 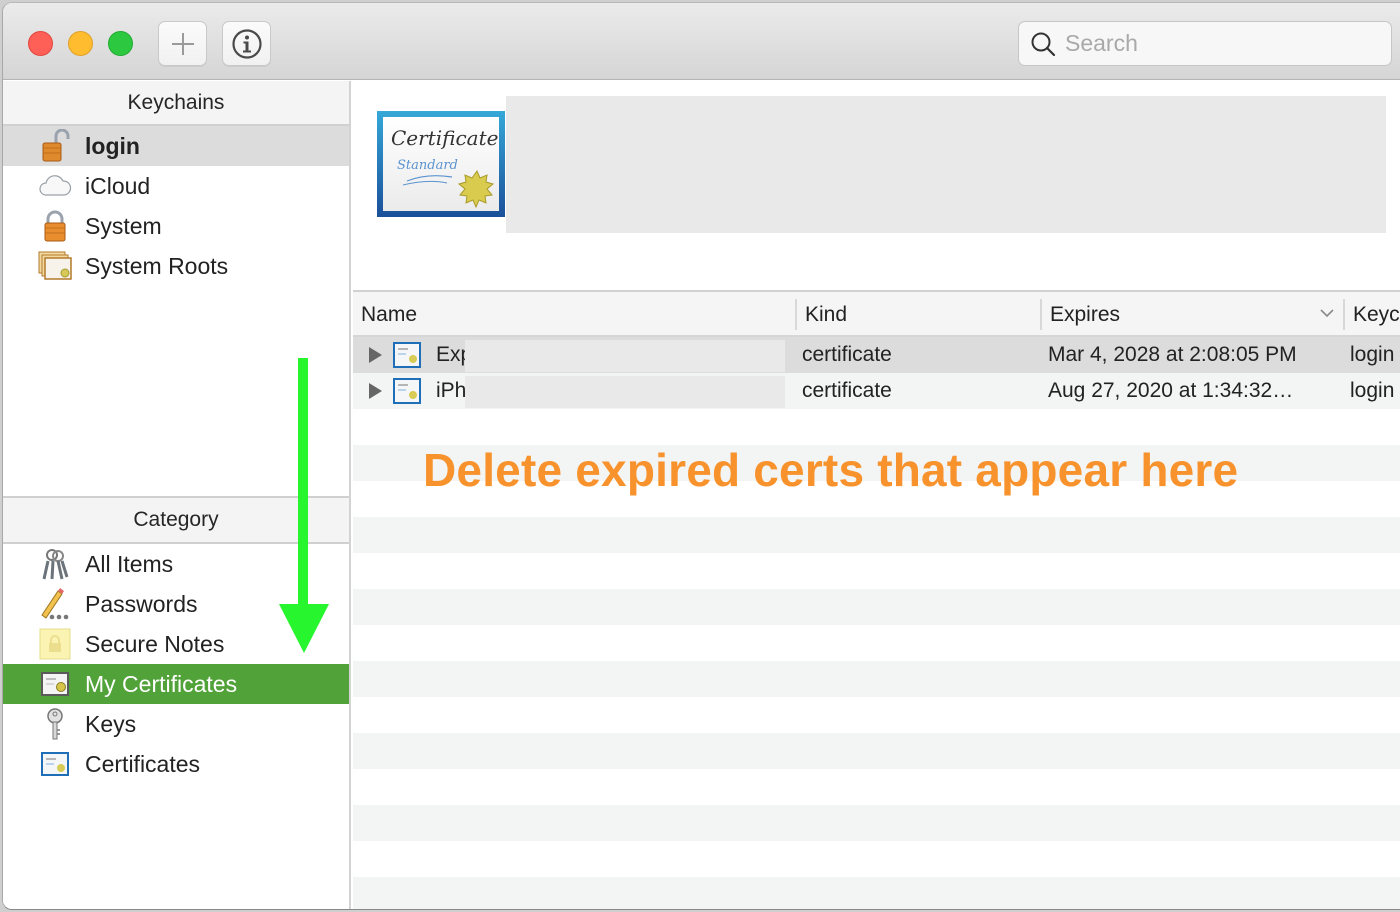 I want to click on search-field, so click(x=1205, y=43).